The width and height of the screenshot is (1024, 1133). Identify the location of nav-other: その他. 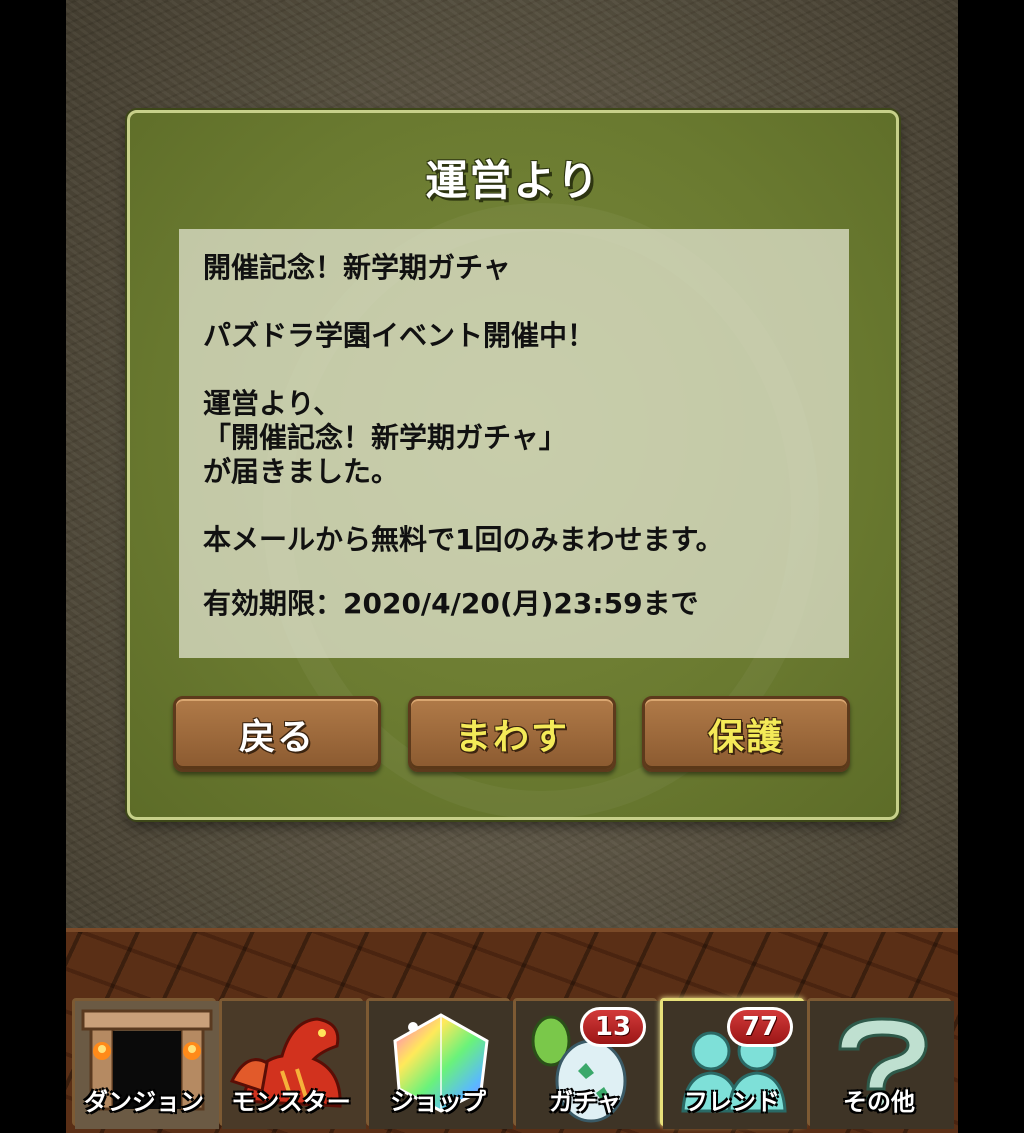
(880, 1063).